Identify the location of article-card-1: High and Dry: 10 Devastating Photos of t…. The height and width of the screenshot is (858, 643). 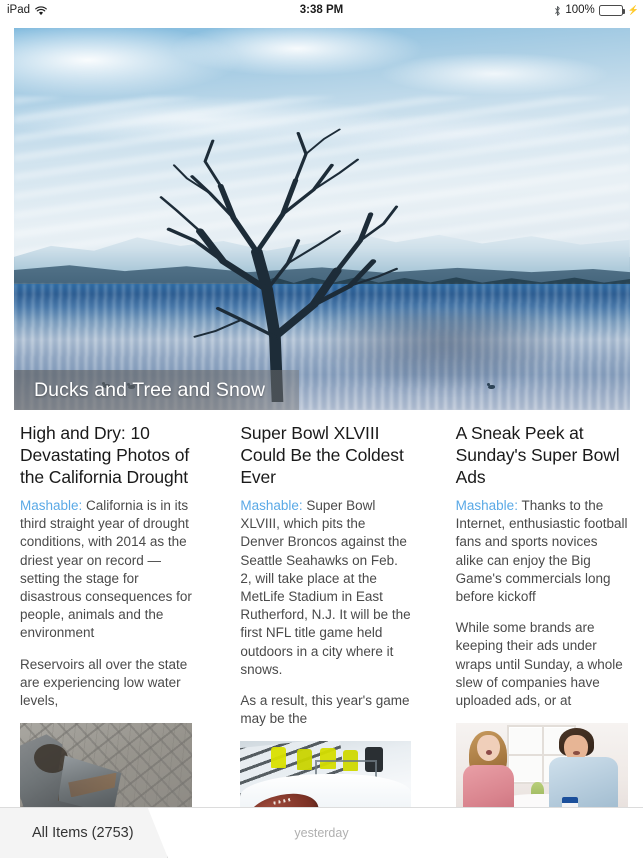
(107, 614).